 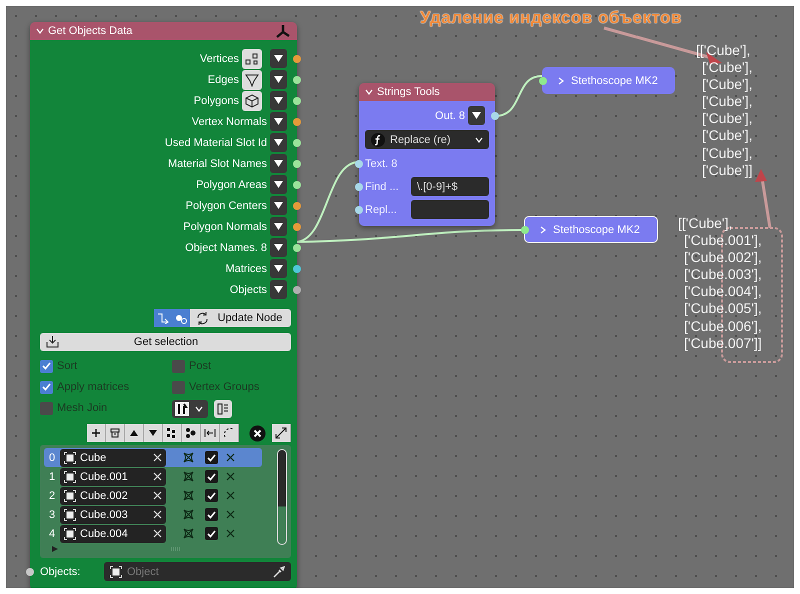 I want to click on function-icon, so click(x=378, y=139).